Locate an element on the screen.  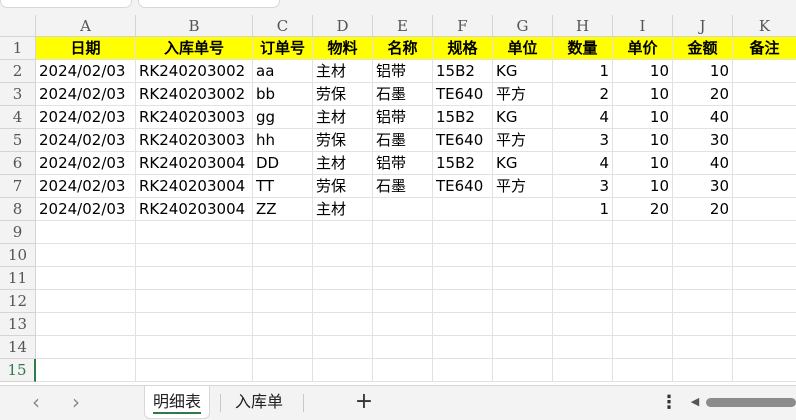
cell-order-no: aa is located at coordinates (283, 71).